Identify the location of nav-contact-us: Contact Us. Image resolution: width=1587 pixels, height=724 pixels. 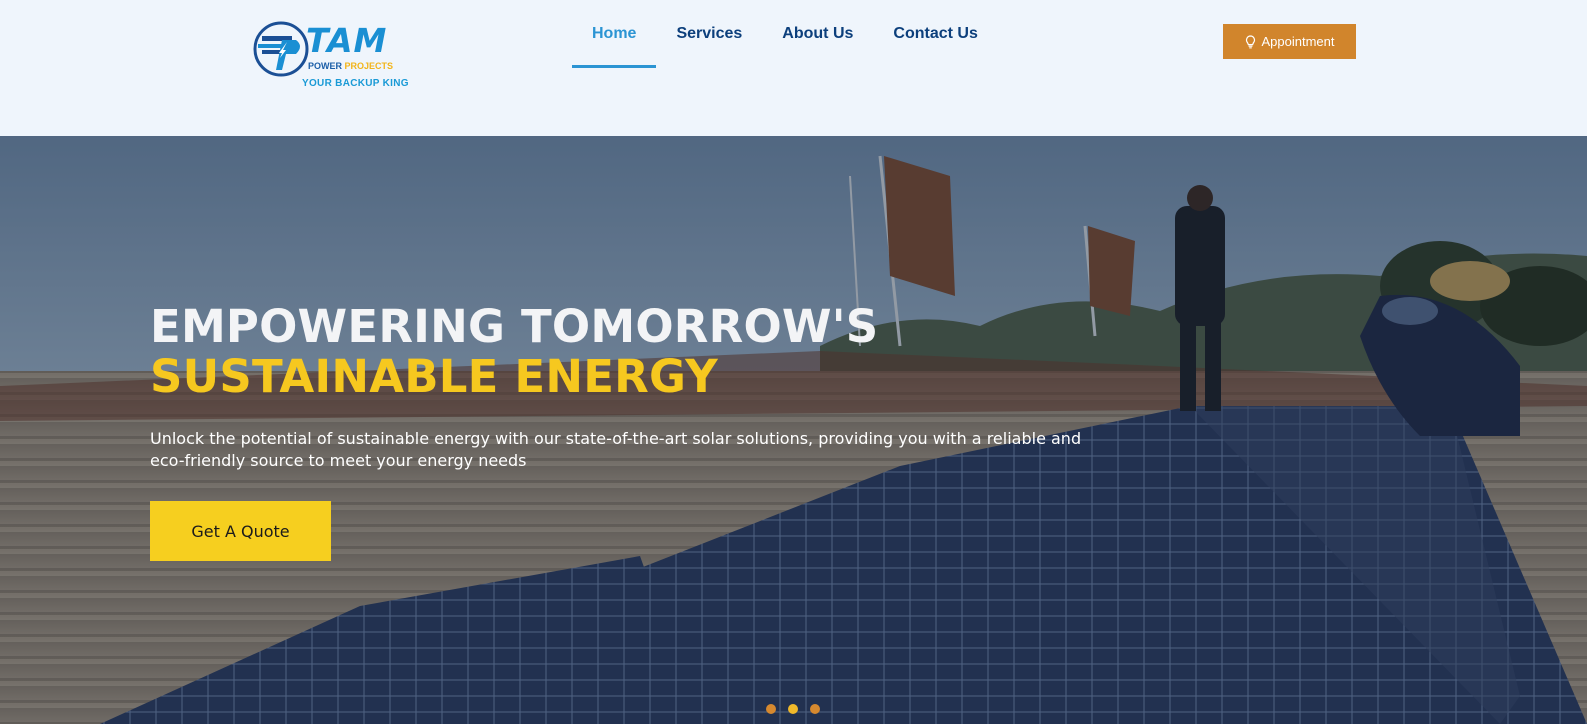
(935, 34).